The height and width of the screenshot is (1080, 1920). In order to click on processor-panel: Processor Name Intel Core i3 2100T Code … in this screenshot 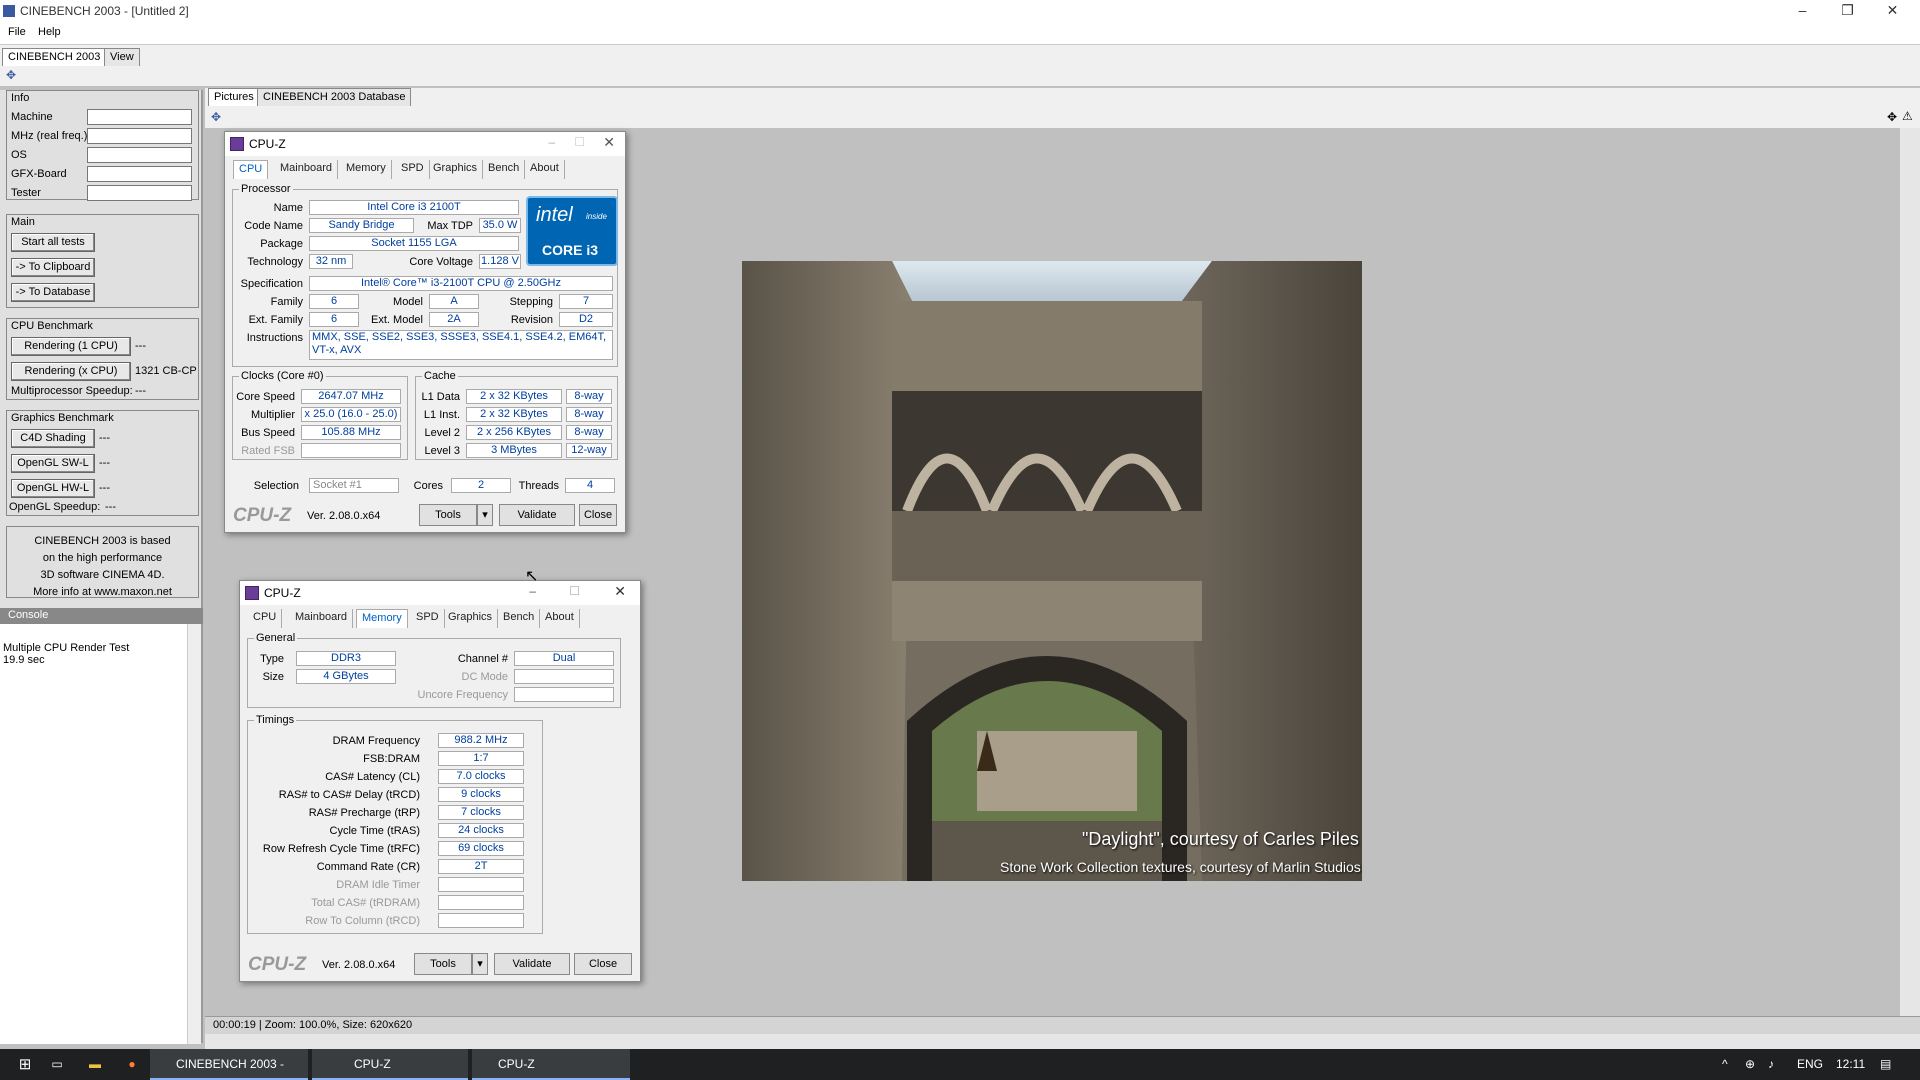, I will do `click(425, 275)`.